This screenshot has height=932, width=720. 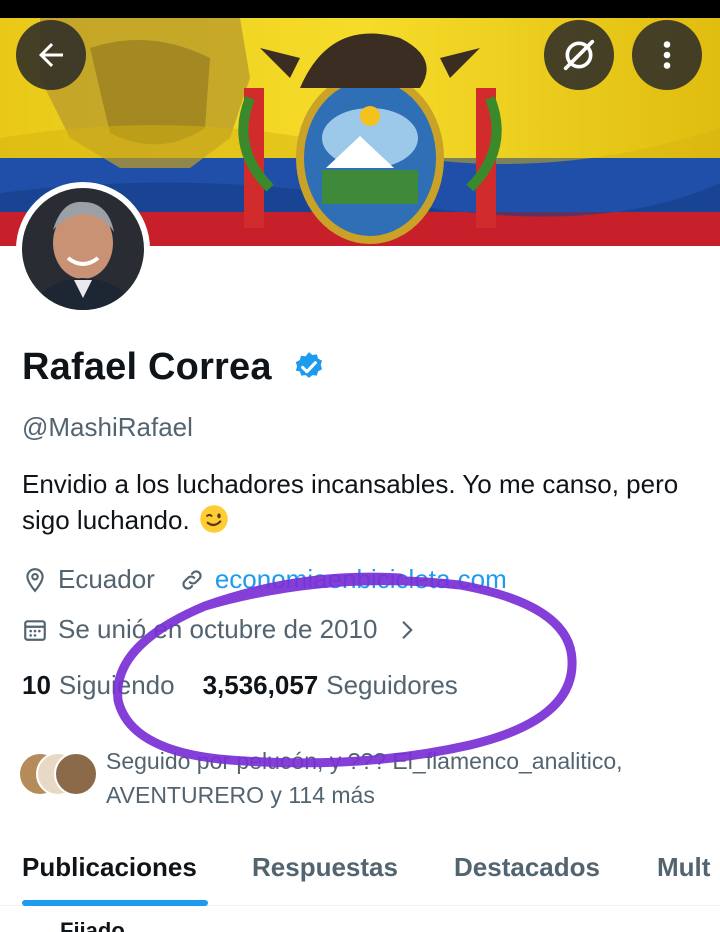 I want to click on followers-label: Seguidores, so click(x=392, y=685).